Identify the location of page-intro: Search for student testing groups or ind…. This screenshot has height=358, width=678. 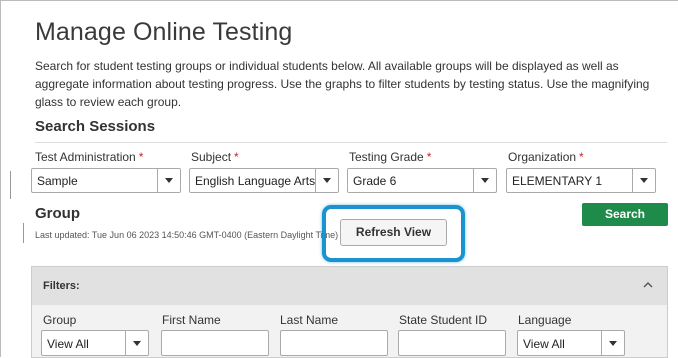
(342, 84).